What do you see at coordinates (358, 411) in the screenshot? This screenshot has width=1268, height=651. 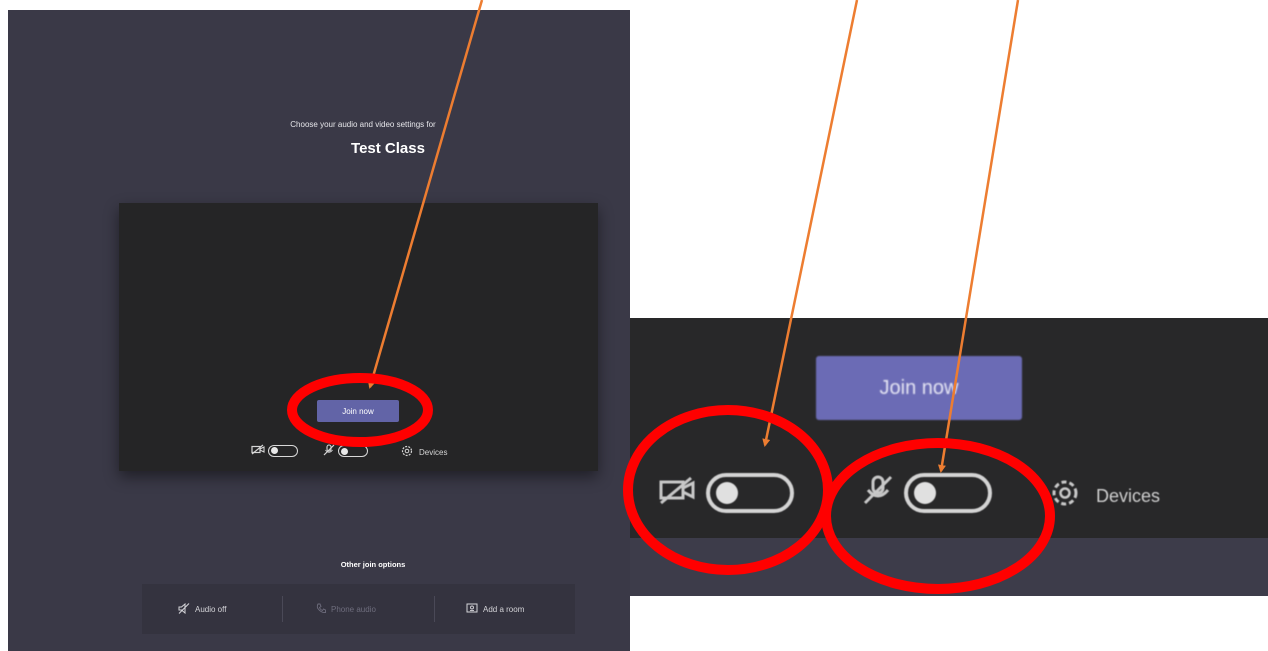 I see `join-now-button: Join now` at bounding box center [358, 411].